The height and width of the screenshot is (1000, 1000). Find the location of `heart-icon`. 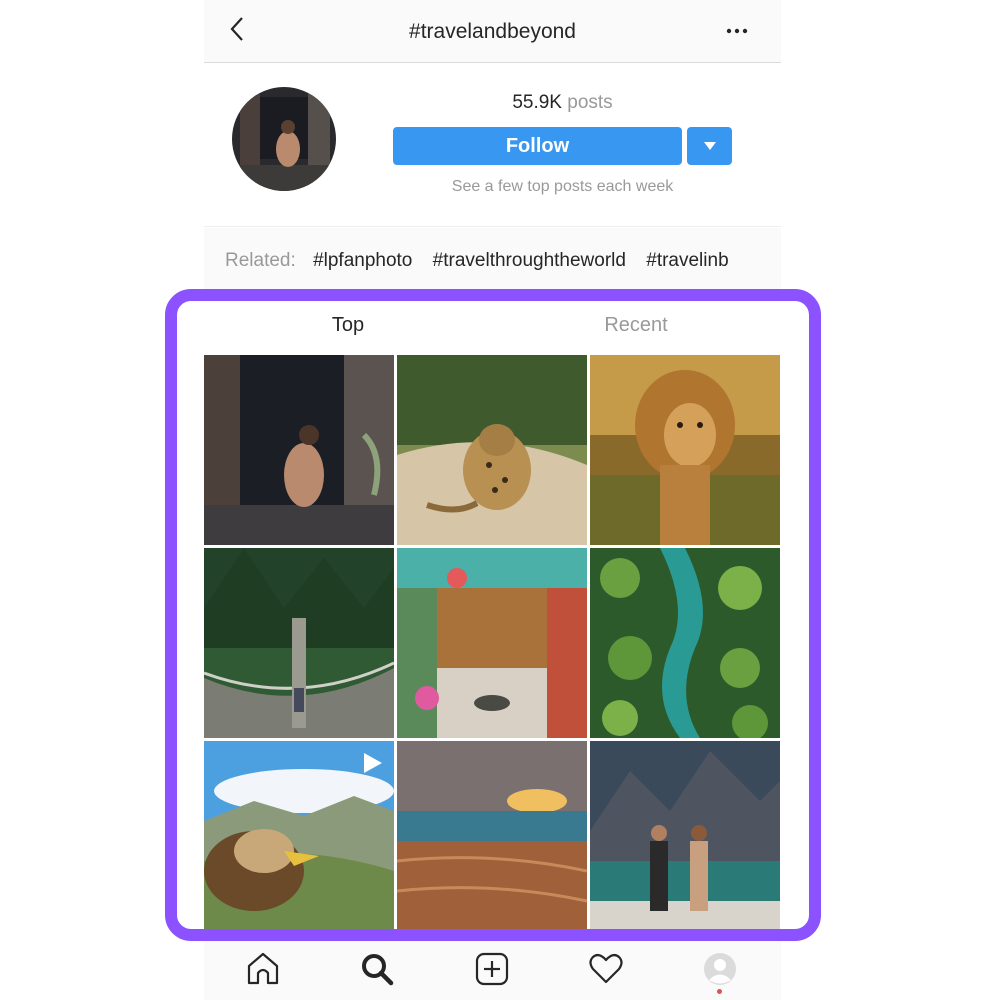

heart-icon is located at coordinates (606, 968).